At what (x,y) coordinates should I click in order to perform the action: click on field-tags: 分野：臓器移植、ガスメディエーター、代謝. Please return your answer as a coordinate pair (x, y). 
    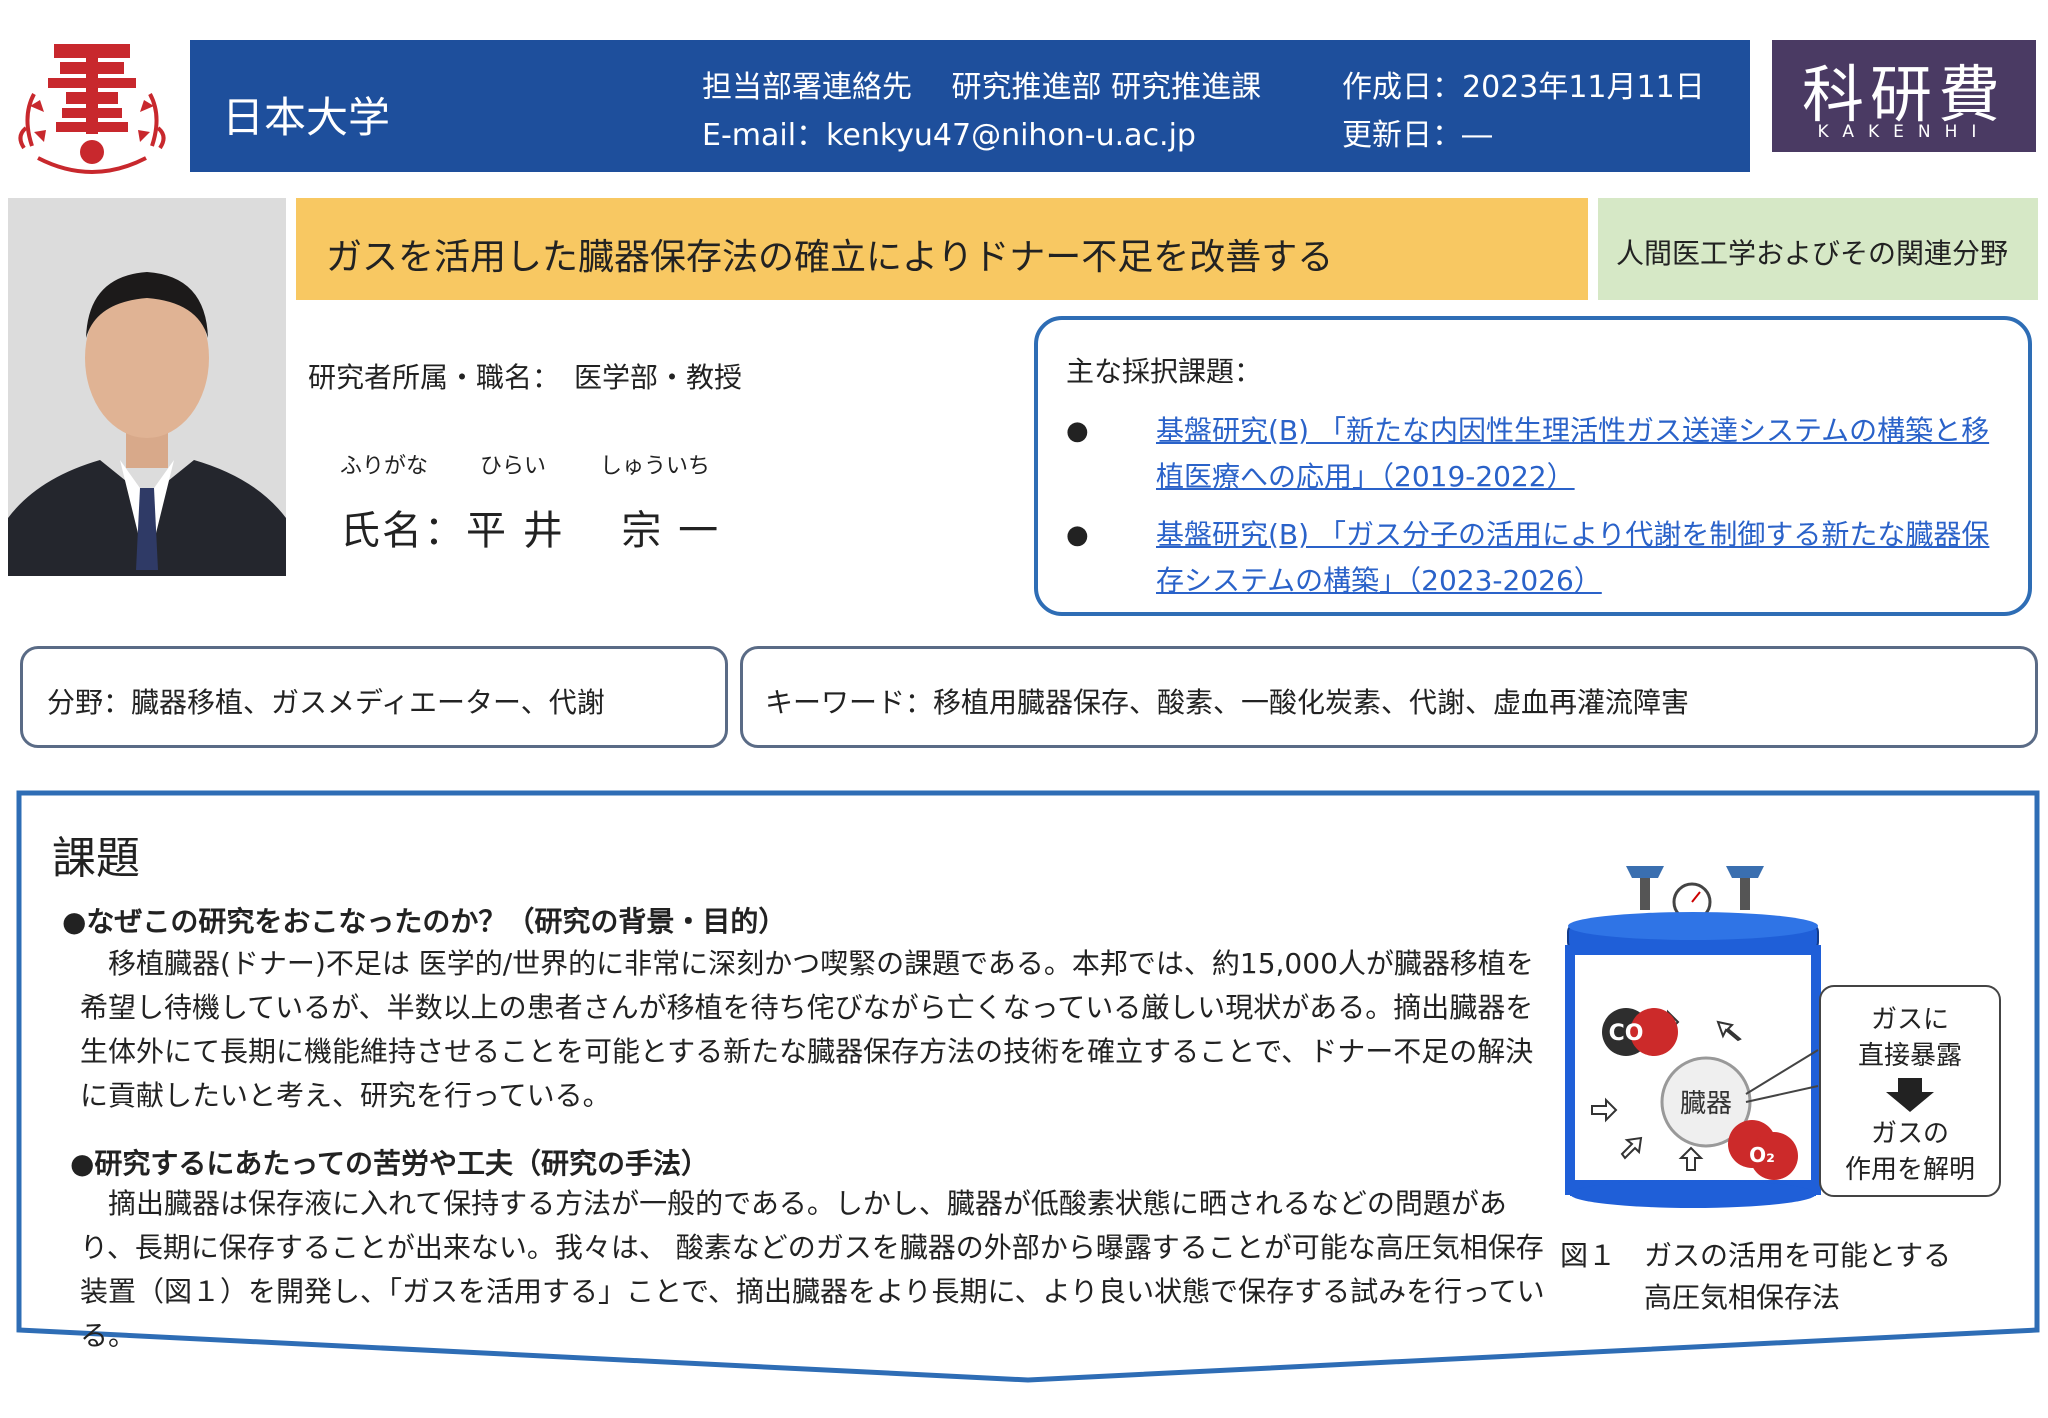
    Looking at the image, I should click on (326, 702).